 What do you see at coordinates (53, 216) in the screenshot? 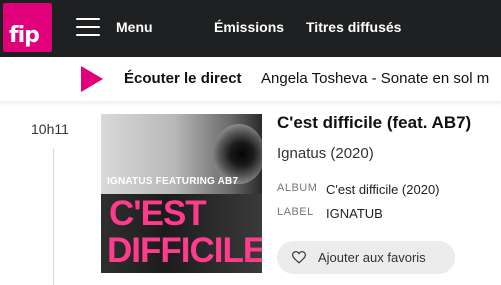
I see `timeline-line` at bounding box center [53, 216].